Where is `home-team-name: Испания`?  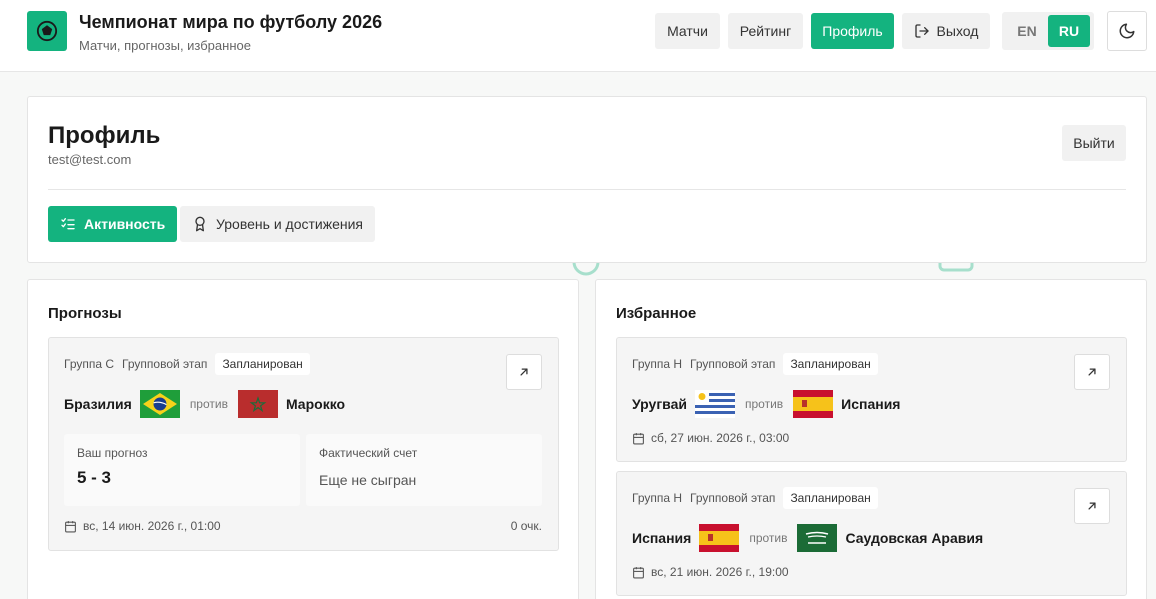
home-team-name: Испания is located at coordinates (662, 538).